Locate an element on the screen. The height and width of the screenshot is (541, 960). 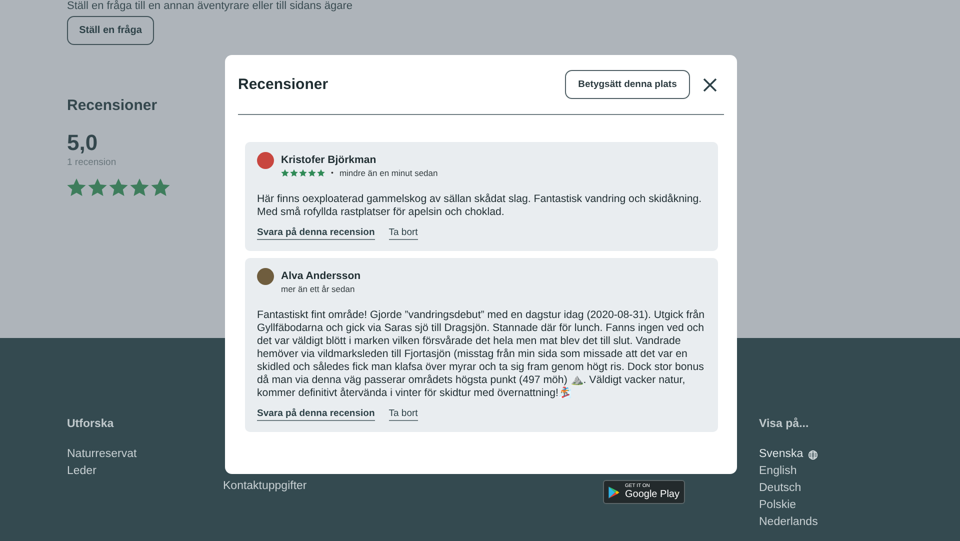
language-link: Nederlands is located at coordinates (788, 522).